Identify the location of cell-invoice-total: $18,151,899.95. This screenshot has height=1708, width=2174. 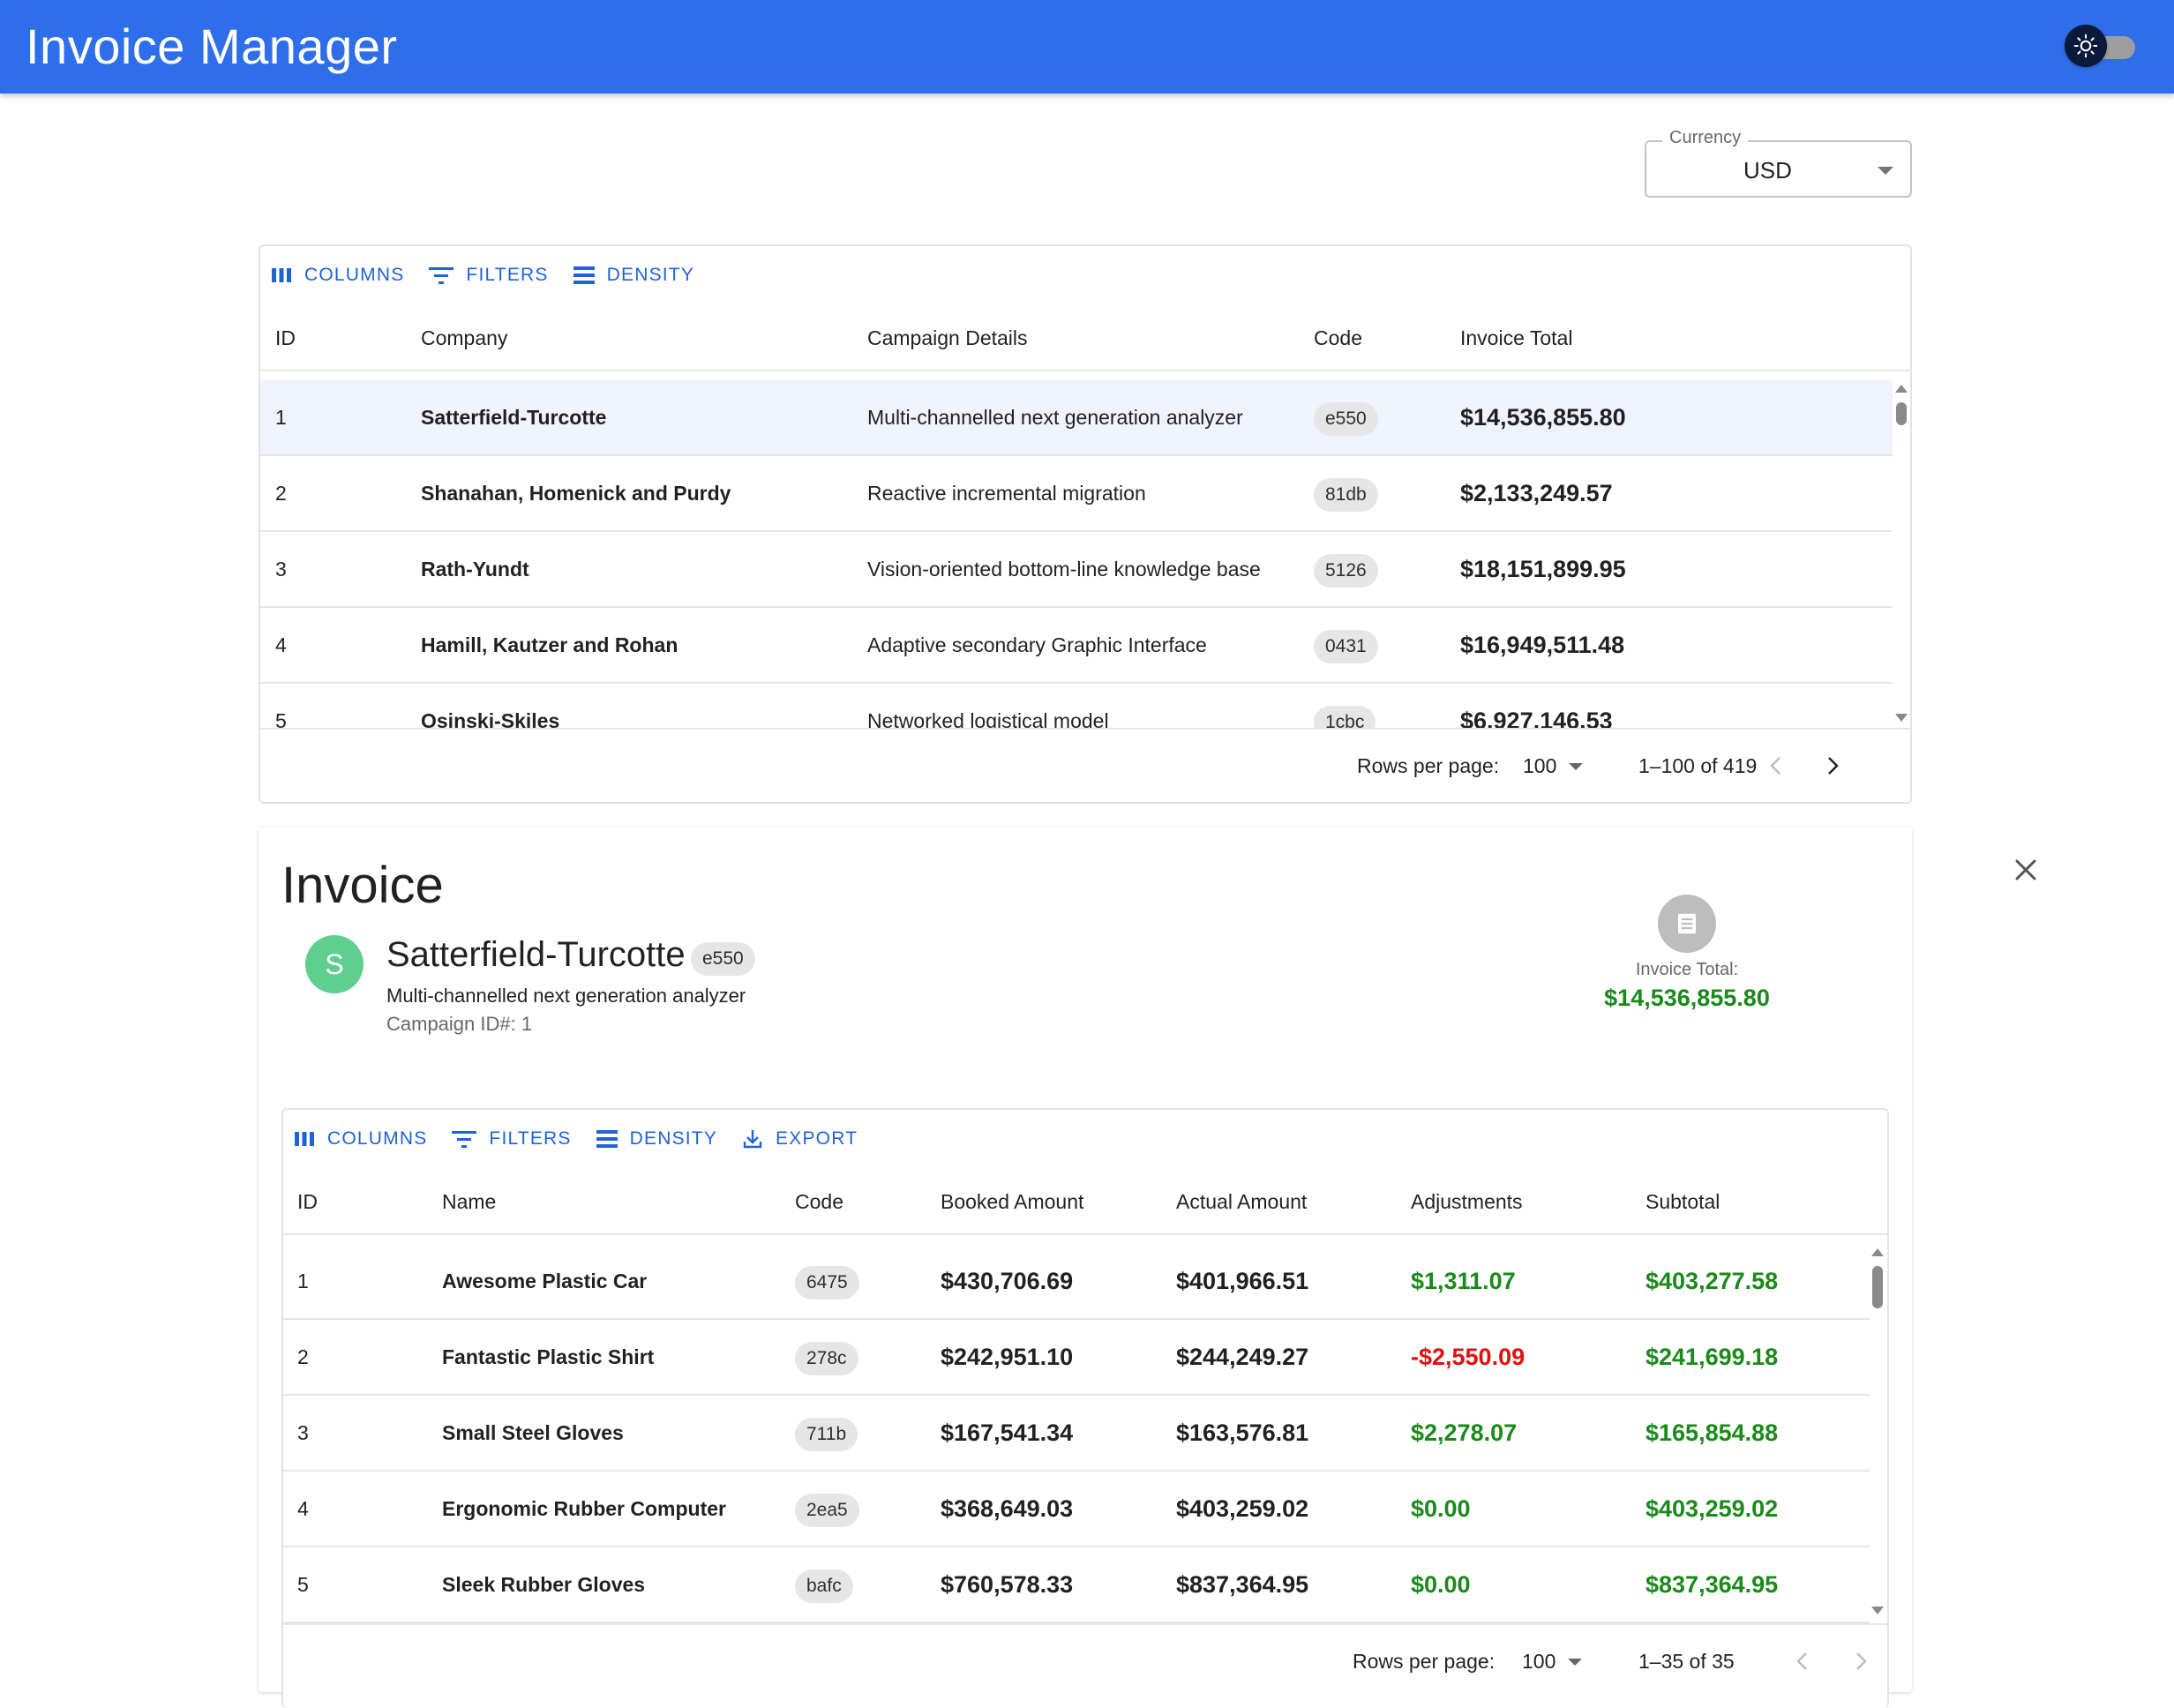
(1543, 569).